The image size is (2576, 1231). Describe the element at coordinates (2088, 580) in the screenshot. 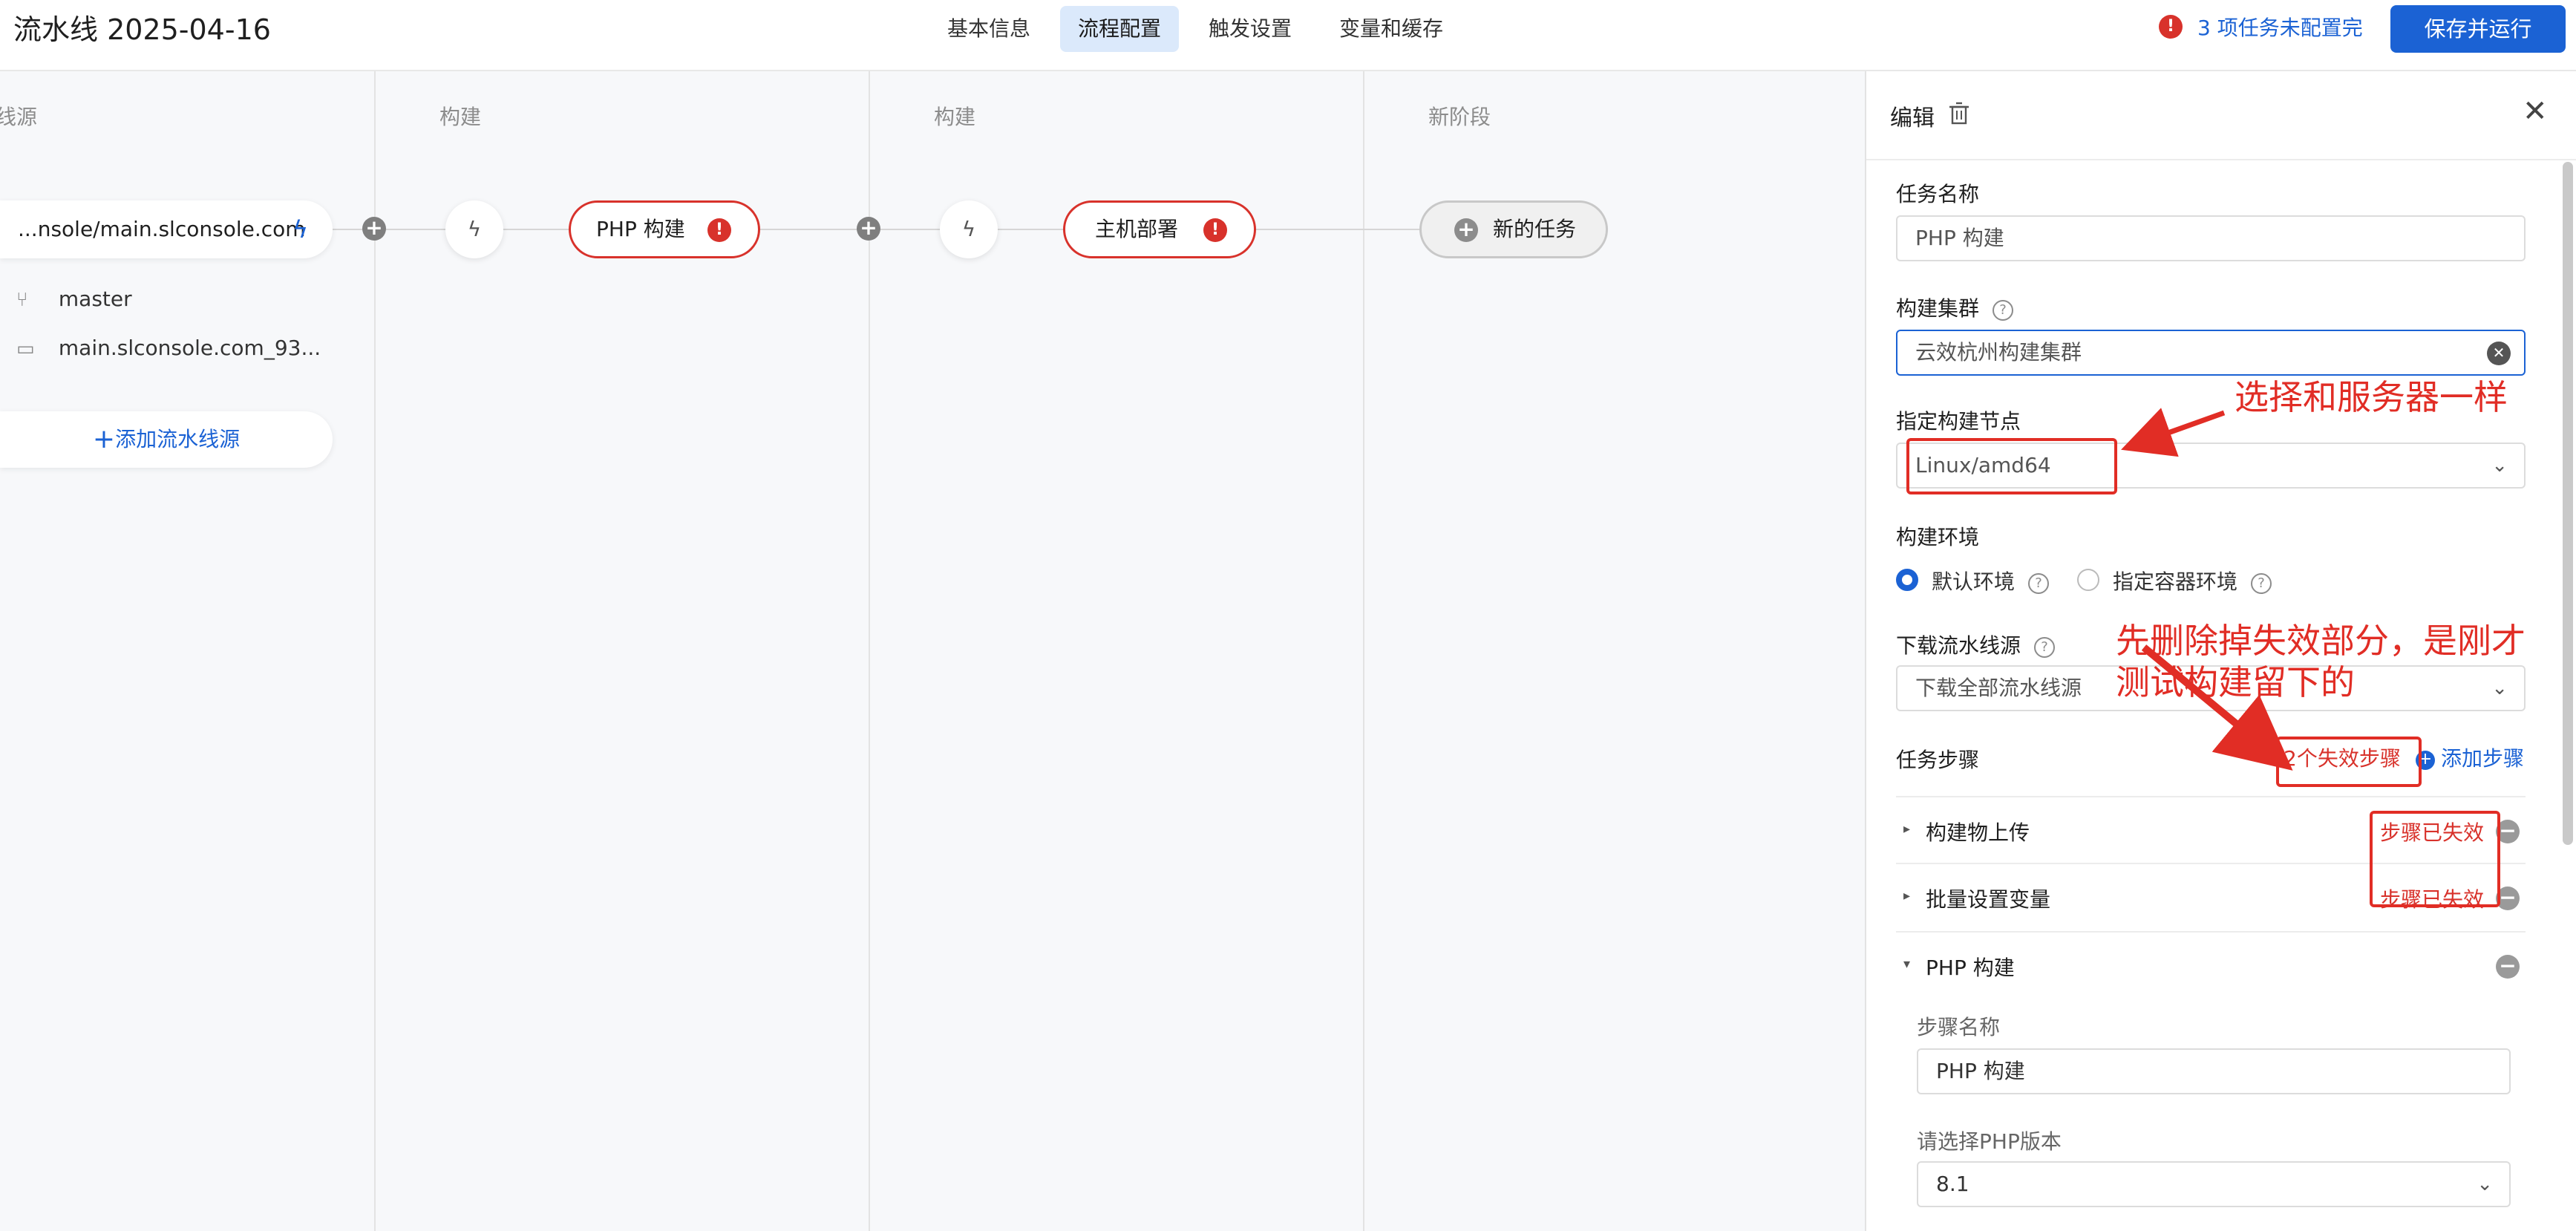

I see `radio-container-env` at that location.